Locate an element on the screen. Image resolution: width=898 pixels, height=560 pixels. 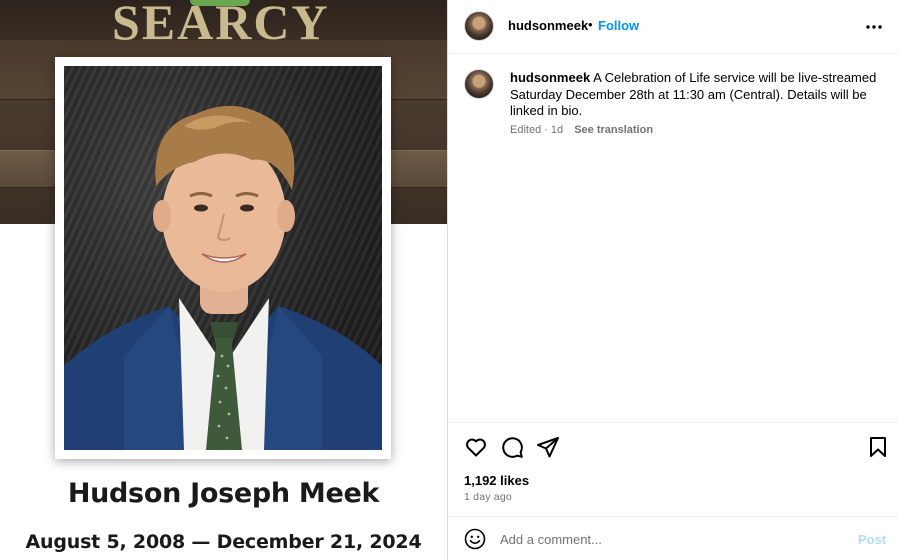
follow-button: Follow is located at coordinates (618, 25).